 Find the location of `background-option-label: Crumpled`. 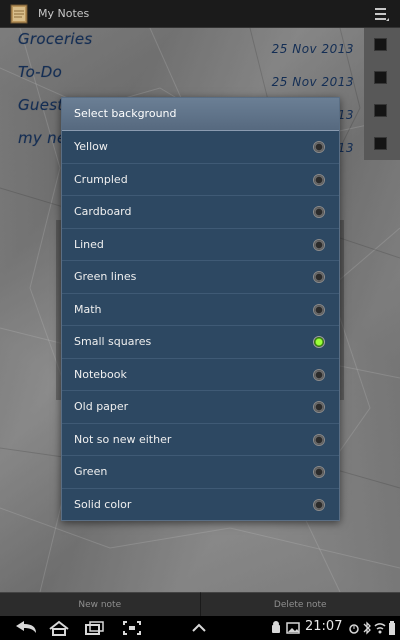

background-option-label: Crumpled is located at coordinates (101, 179).